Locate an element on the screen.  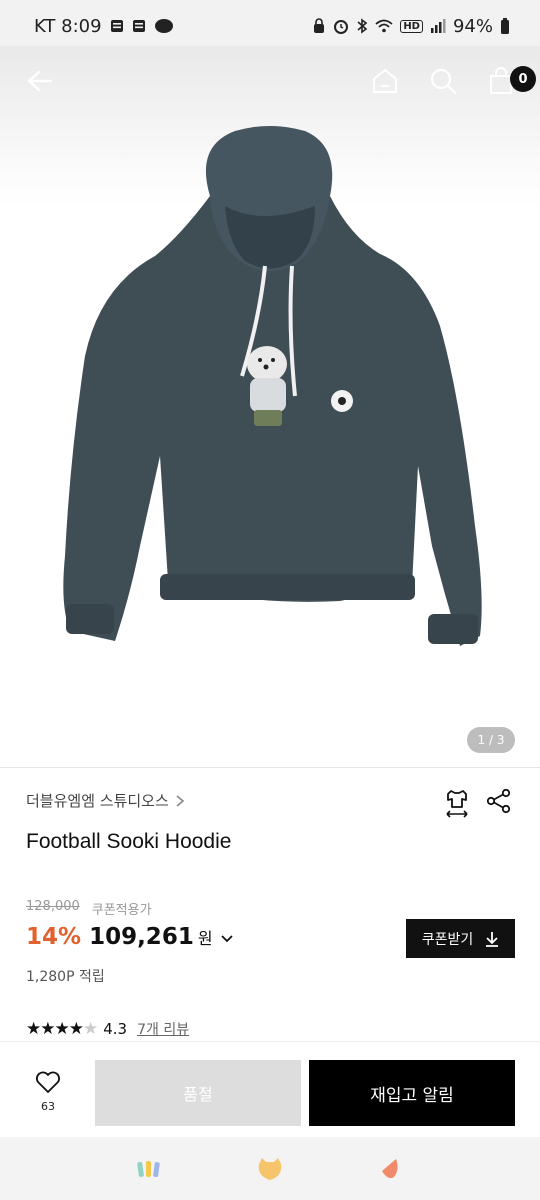
brand-name: 더블유엠엠 스튜디오스 is located at coordinates (97, 801).